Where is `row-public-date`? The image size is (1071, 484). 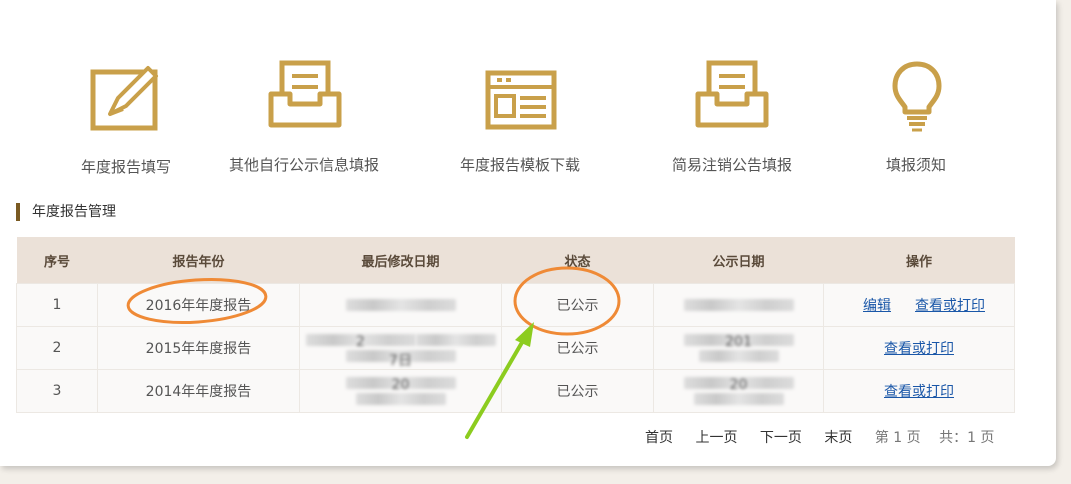 row-public-date is located at coordinates (738, 305).